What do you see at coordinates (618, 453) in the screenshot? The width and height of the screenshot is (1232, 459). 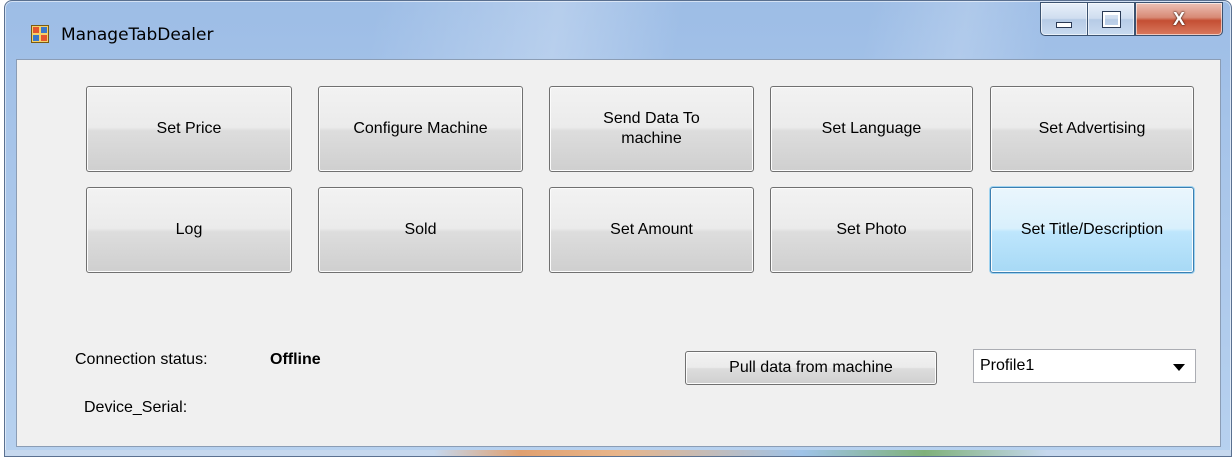 I see `window-bottom-edge` at bounding box center [618, 453].